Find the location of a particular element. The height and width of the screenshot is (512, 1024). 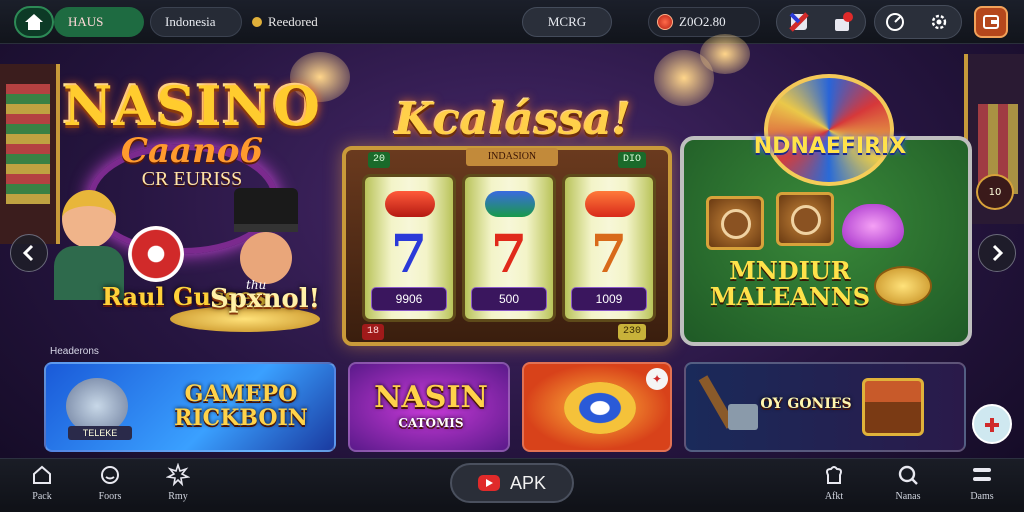

gauge-icon is located at coordinates (895, 22).